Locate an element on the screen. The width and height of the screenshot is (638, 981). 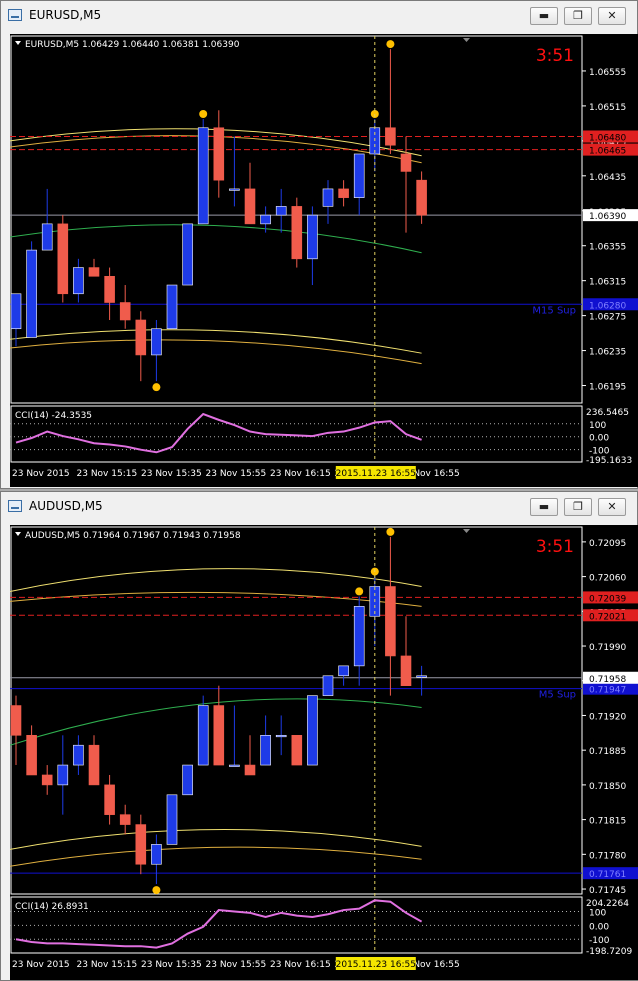
cursor-time-label: 2015.11.23 16:55 is located at coordinates (376, 965).